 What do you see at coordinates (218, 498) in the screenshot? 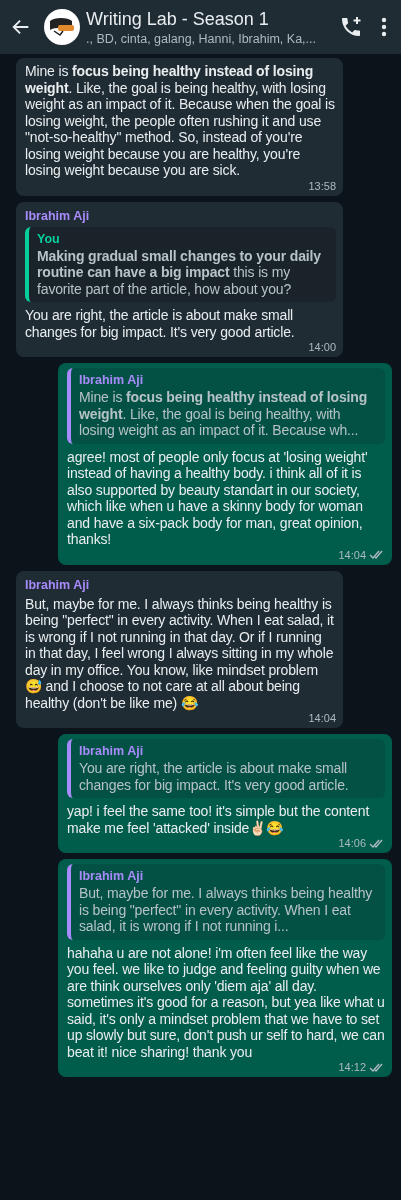
I see `message-text: agree! most of people only focus at 'losing weight' instead of having a healthy body. i think all of it is also supported by beauty standart in our society, which like when u have a skinny body for woman and have a six-pack body for man, great opinion, thanks!` at bounding box center [218, 498].